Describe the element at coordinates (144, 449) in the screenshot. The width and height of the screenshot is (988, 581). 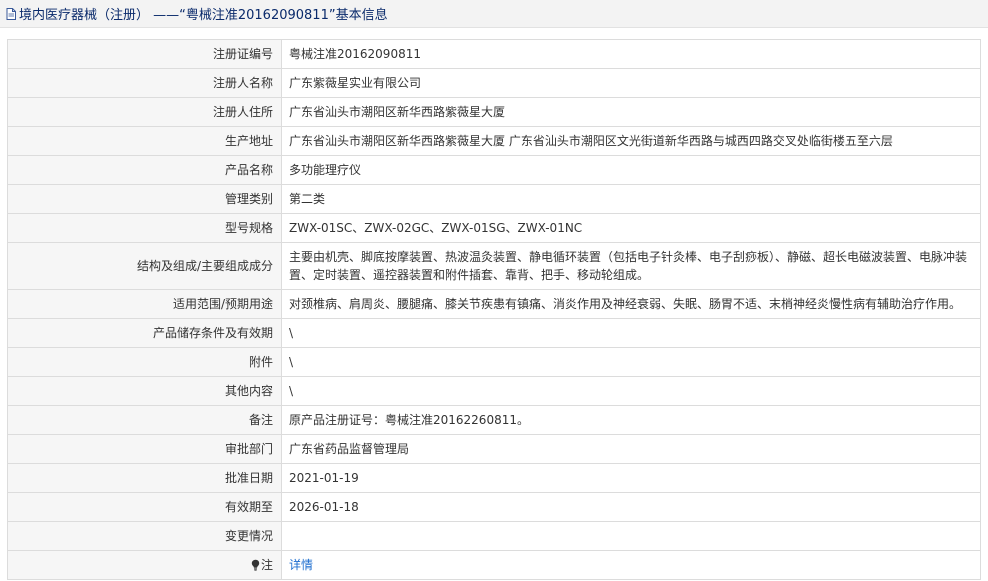
I see `field-label: 审批部门` at that location.